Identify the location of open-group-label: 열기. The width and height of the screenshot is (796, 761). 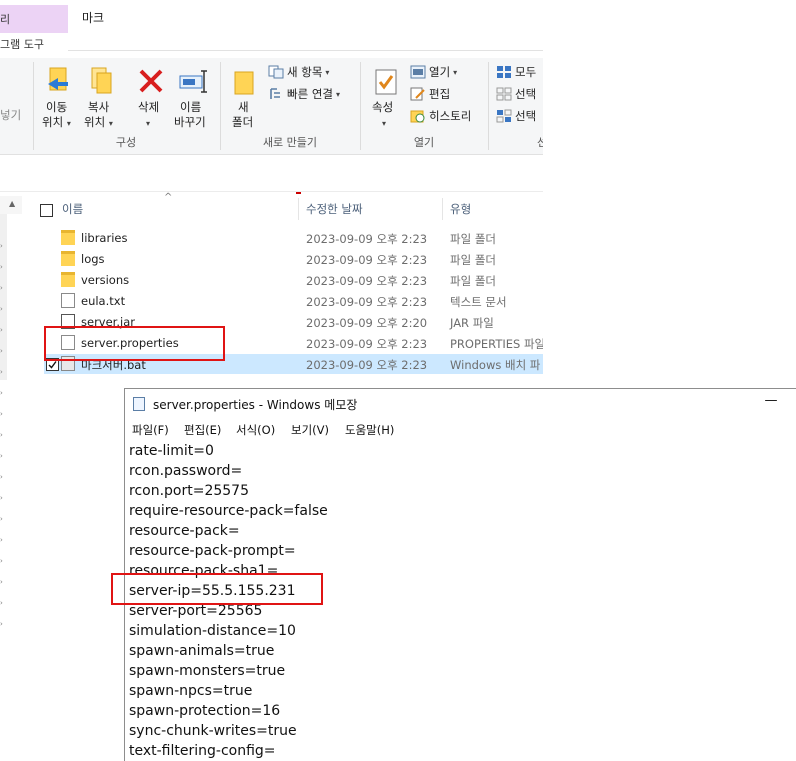
(424, 142).